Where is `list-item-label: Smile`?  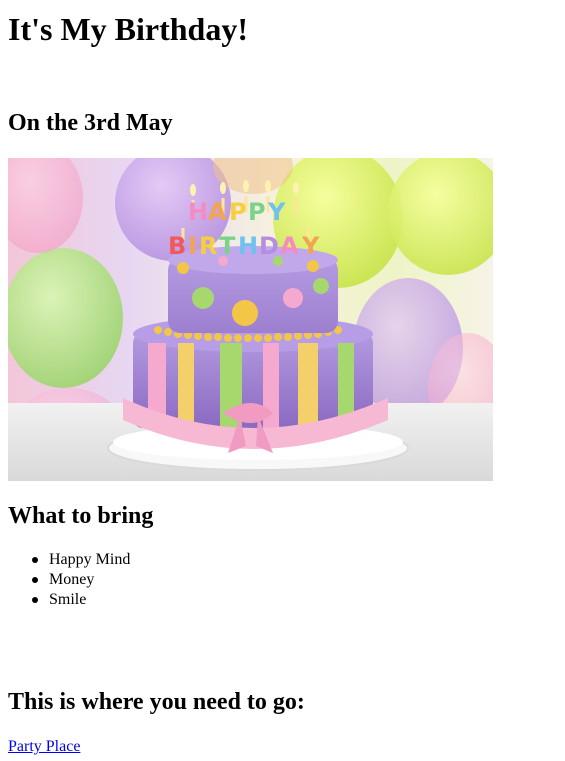
list-item-label: Smile is located at coordinates (68, 599).